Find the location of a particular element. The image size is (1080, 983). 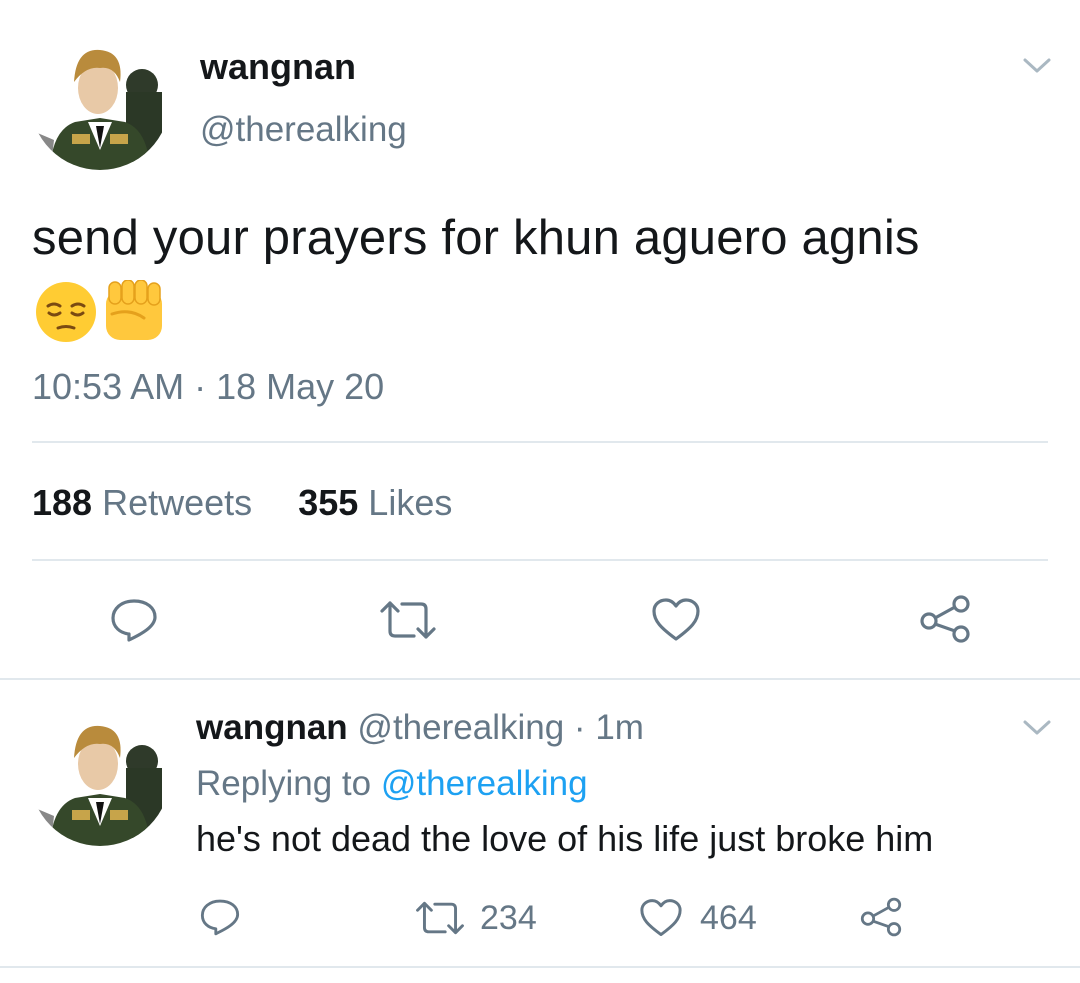

replying-prefix: Replying to is located at coordinates (284, 783).